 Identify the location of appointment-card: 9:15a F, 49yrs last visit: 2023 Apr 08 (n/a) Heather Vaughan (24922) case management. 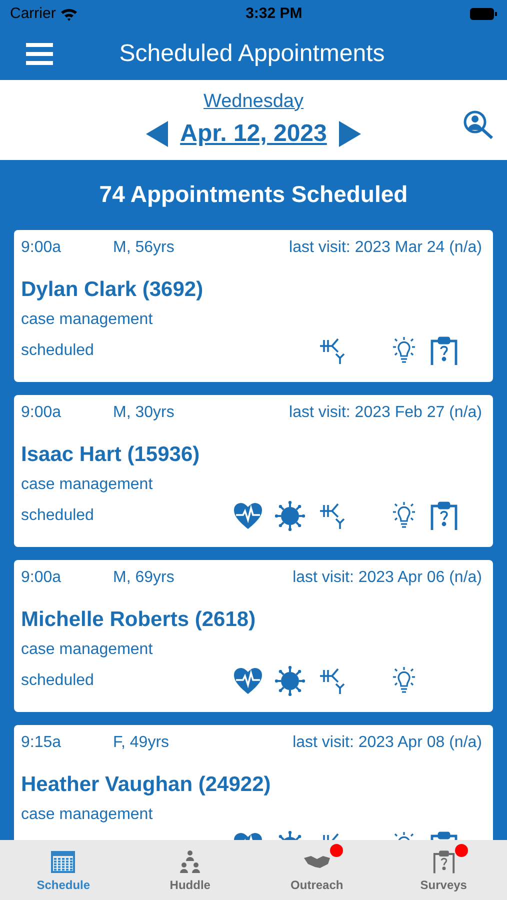
(253, 782).